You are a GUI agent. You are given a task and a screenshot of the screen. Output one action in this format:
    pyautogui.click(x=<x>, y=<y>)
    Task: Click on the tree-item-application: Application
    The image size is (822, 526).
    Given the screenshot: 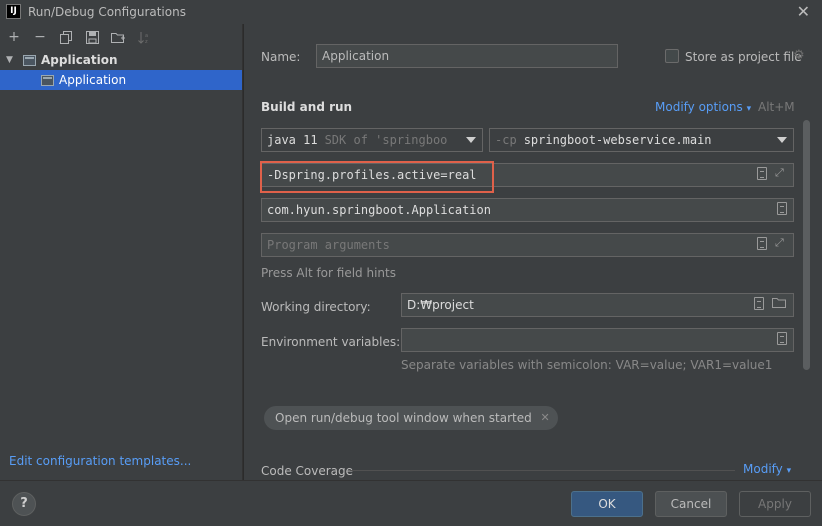 What is the action you would take?
    pyautogui.click(x=121, y=80)
    